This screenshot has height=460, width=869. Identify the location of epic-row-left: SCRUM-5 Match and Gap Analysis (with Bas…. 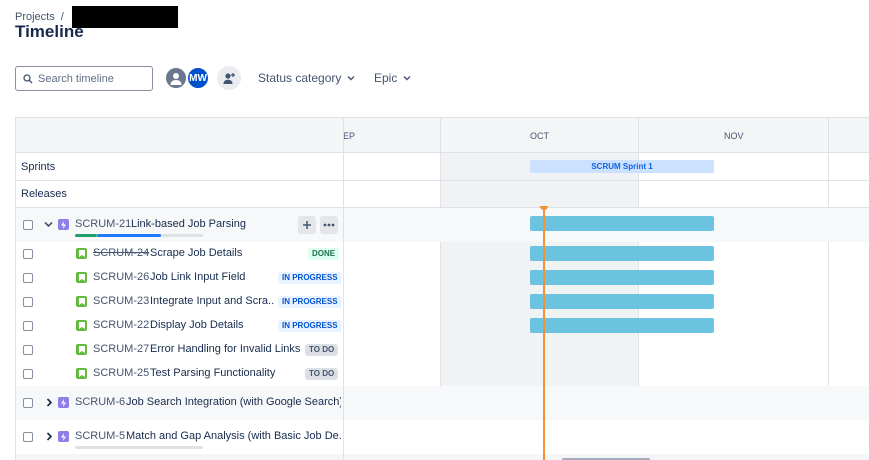
(179, 437).